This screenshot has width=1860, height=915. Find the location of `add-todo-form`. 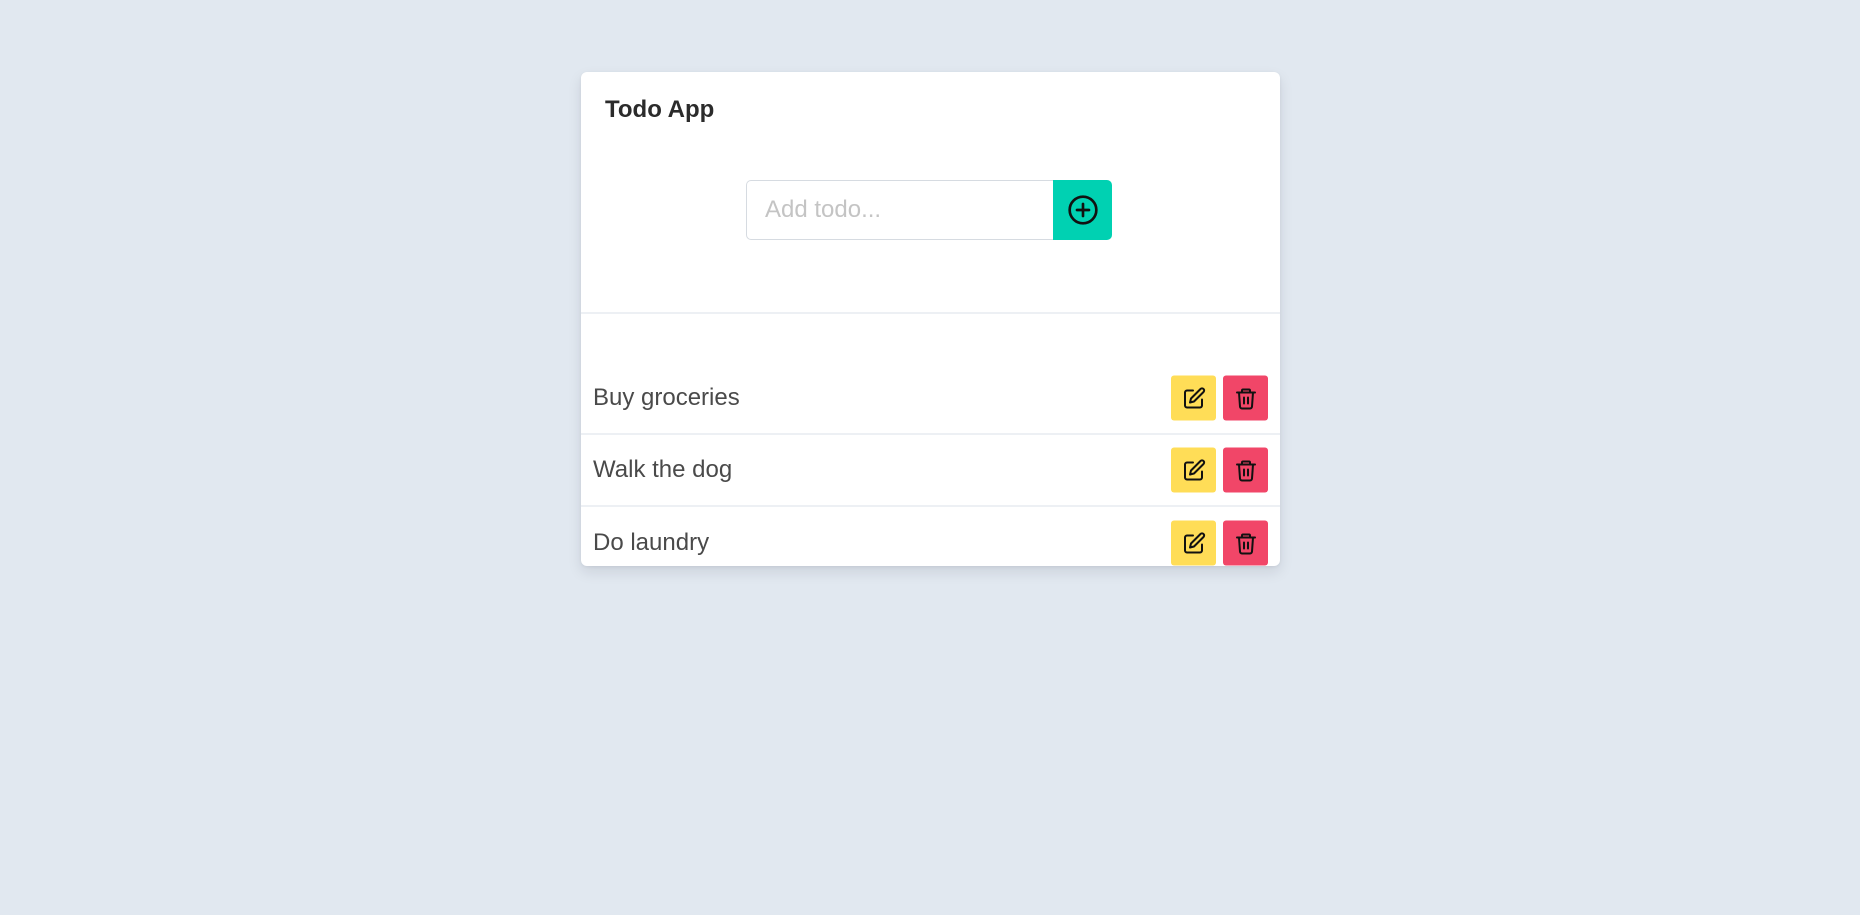

add-todo-form is located at coordinates (929, 210).